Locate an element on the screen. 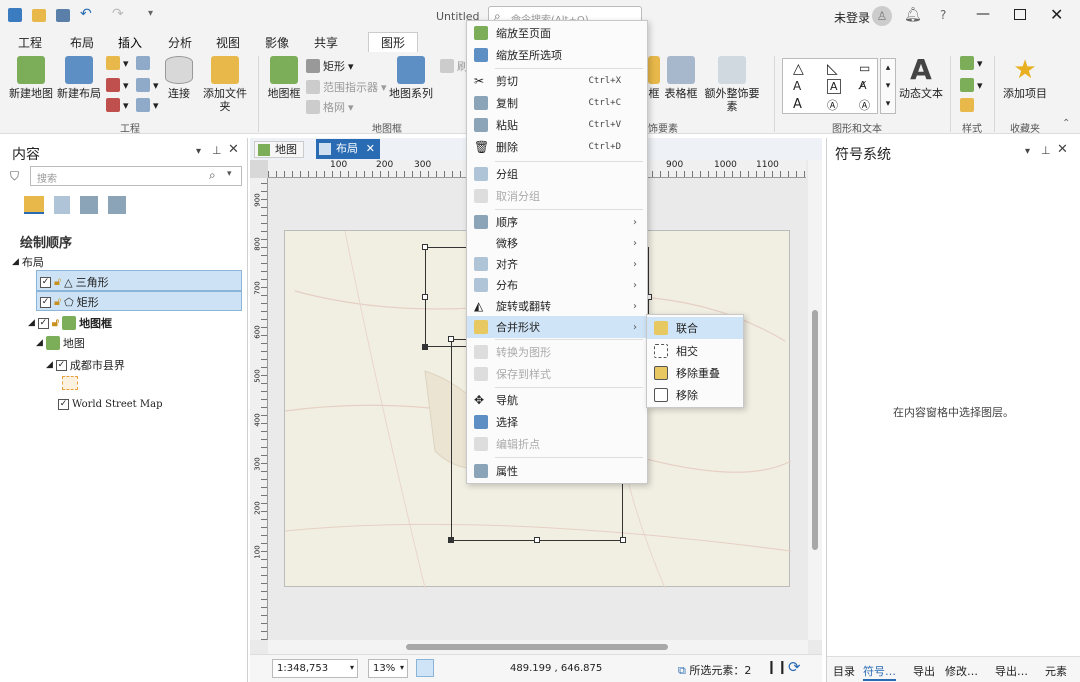 The height and width of the screenshot is (682, 1080). menu-item-merge-shapes: 合并形状 › is located at coordinates (557, 327).